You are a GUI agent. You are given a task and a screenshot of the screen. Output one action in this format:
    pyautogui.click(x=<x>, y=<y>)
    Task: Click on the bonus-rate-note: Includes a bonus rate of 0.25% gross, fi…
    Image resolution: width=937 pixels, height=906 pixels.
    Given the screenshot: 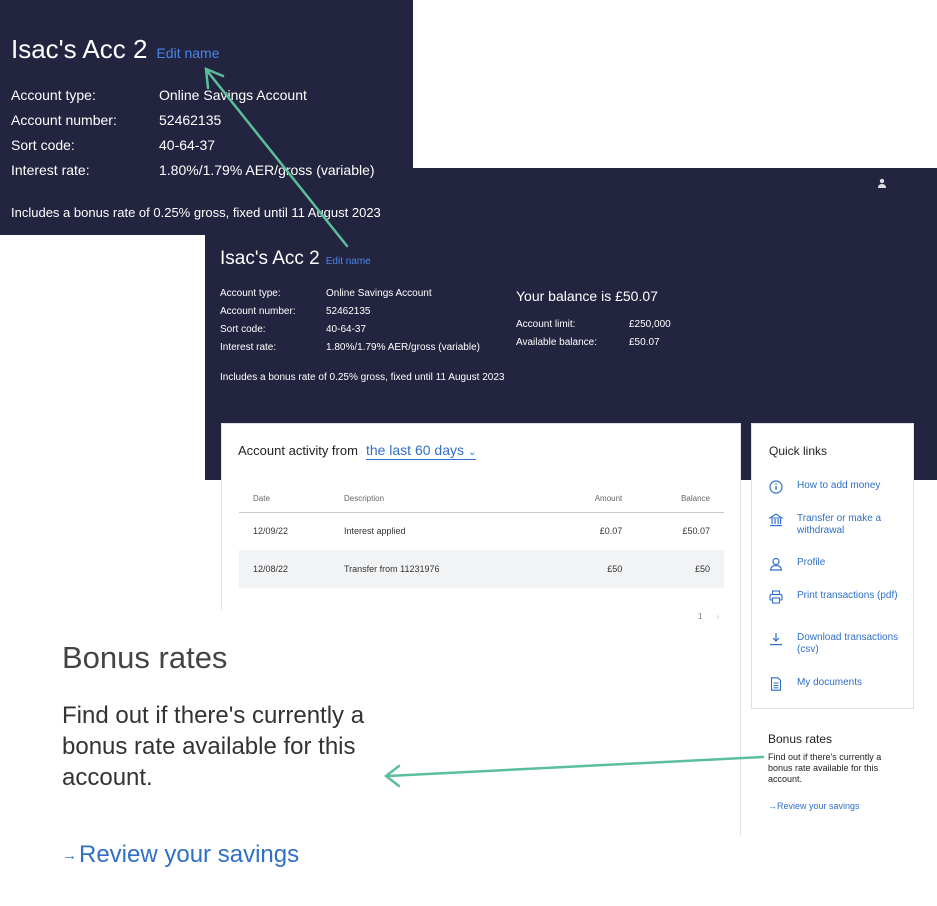 What is the action you would take?
    pyautogui.click(x=362, y=377)
    